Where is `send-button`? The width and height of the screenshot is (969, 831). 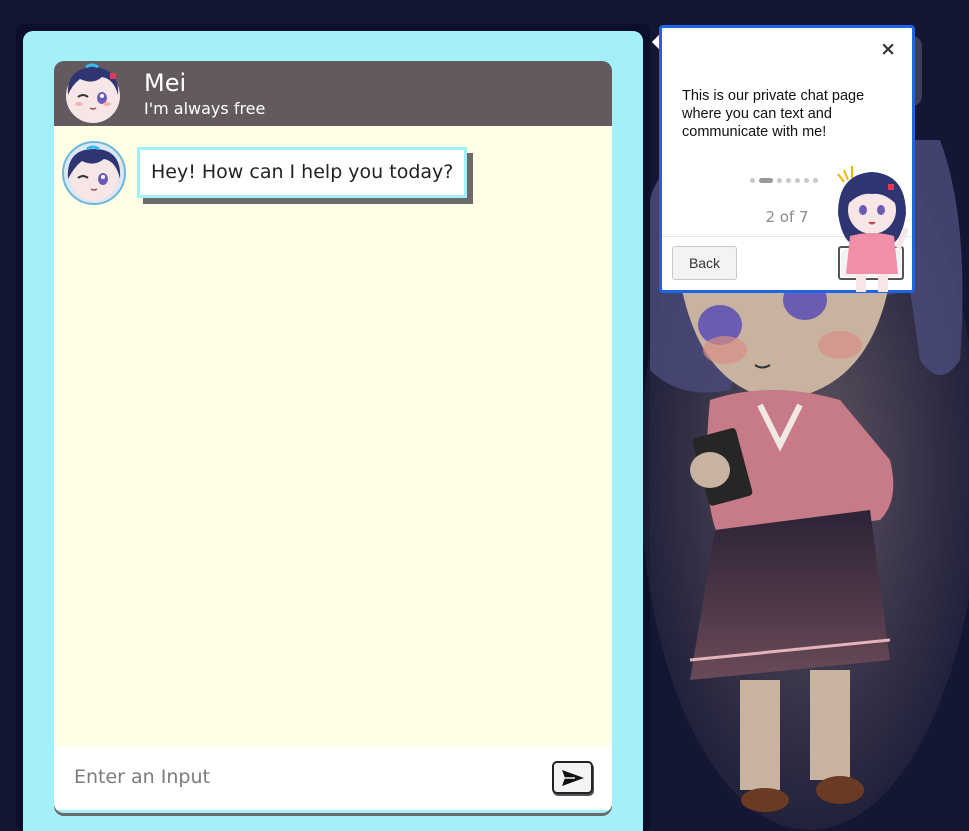 send-button is located at coordinates (572, 777).